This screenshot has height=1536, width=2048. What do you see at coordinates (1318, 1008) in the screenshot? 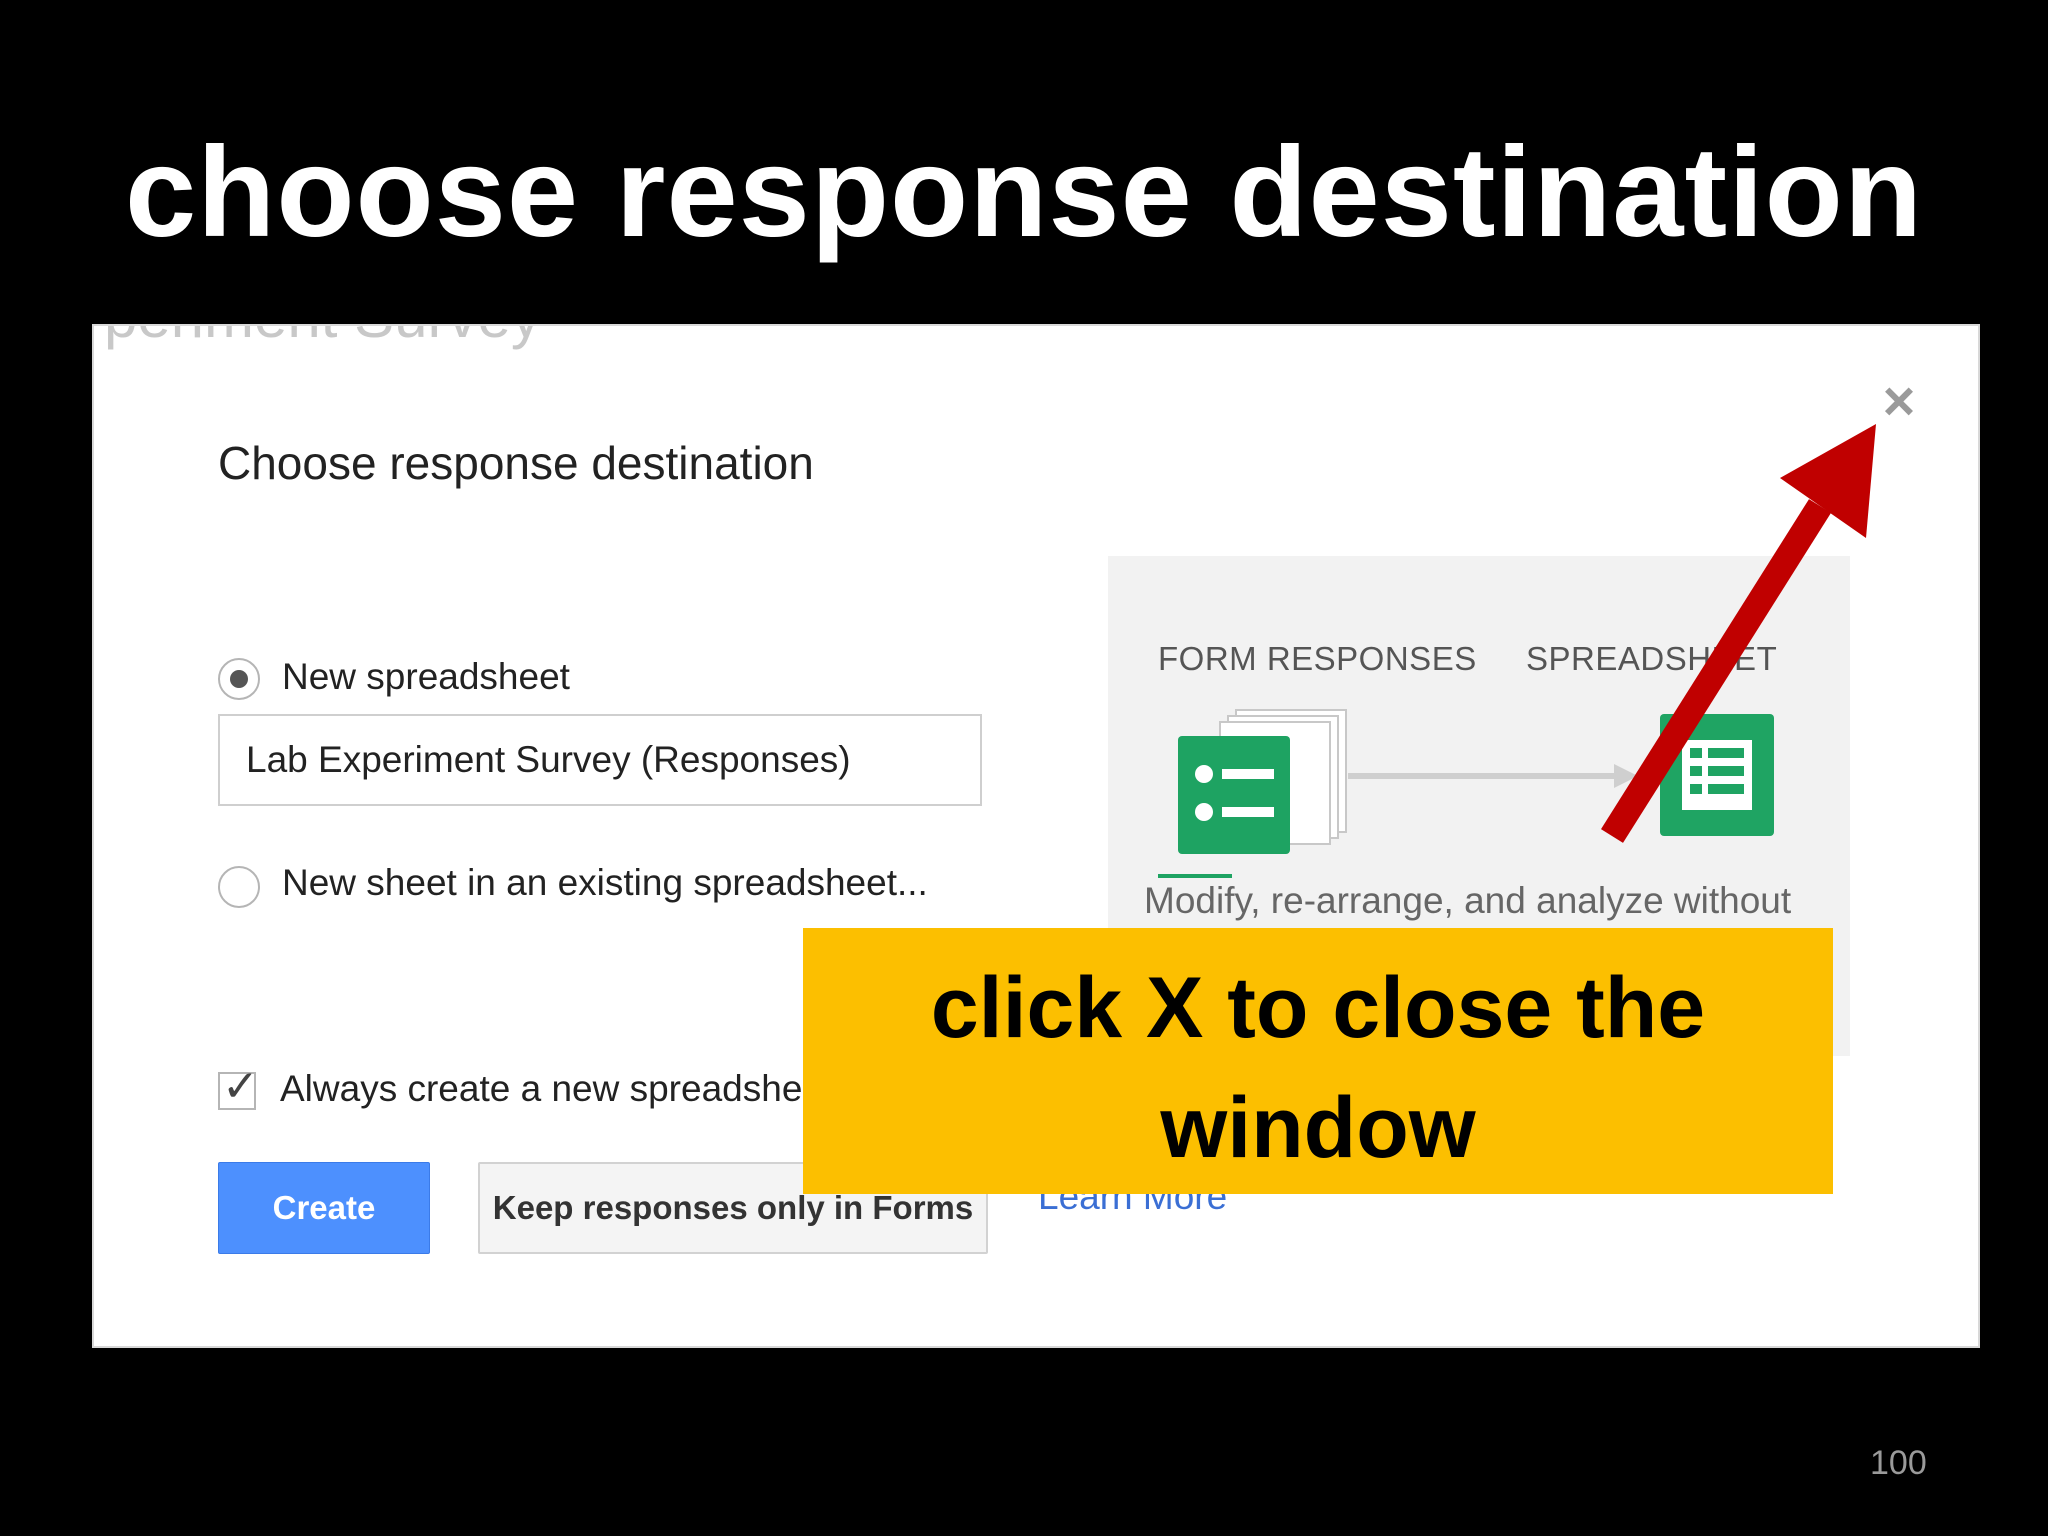
I see `callout-line-1: click X to close the` at bounding box center [1318, 1008].